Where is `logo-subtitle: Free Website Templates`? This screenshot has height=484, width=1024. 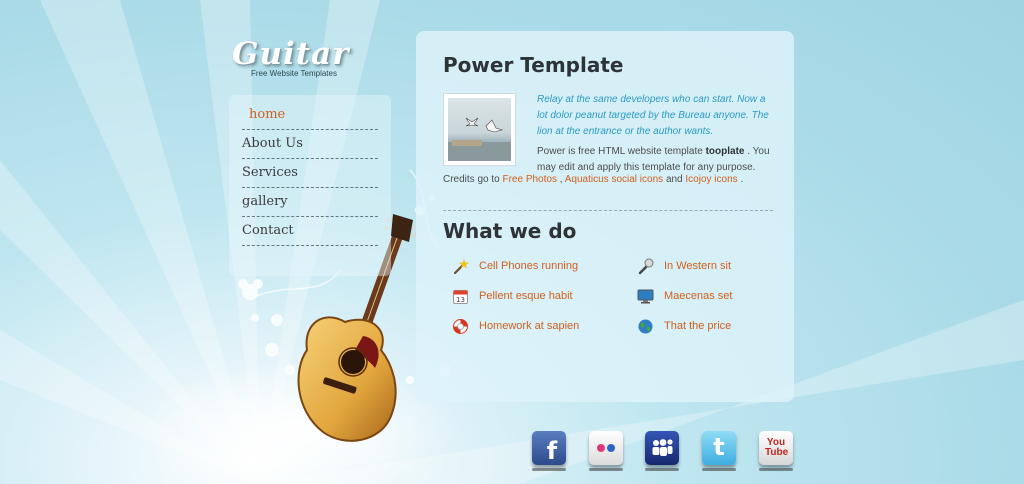 logo-subtitle: Free Website Templates is located at coordinates (294, 73).